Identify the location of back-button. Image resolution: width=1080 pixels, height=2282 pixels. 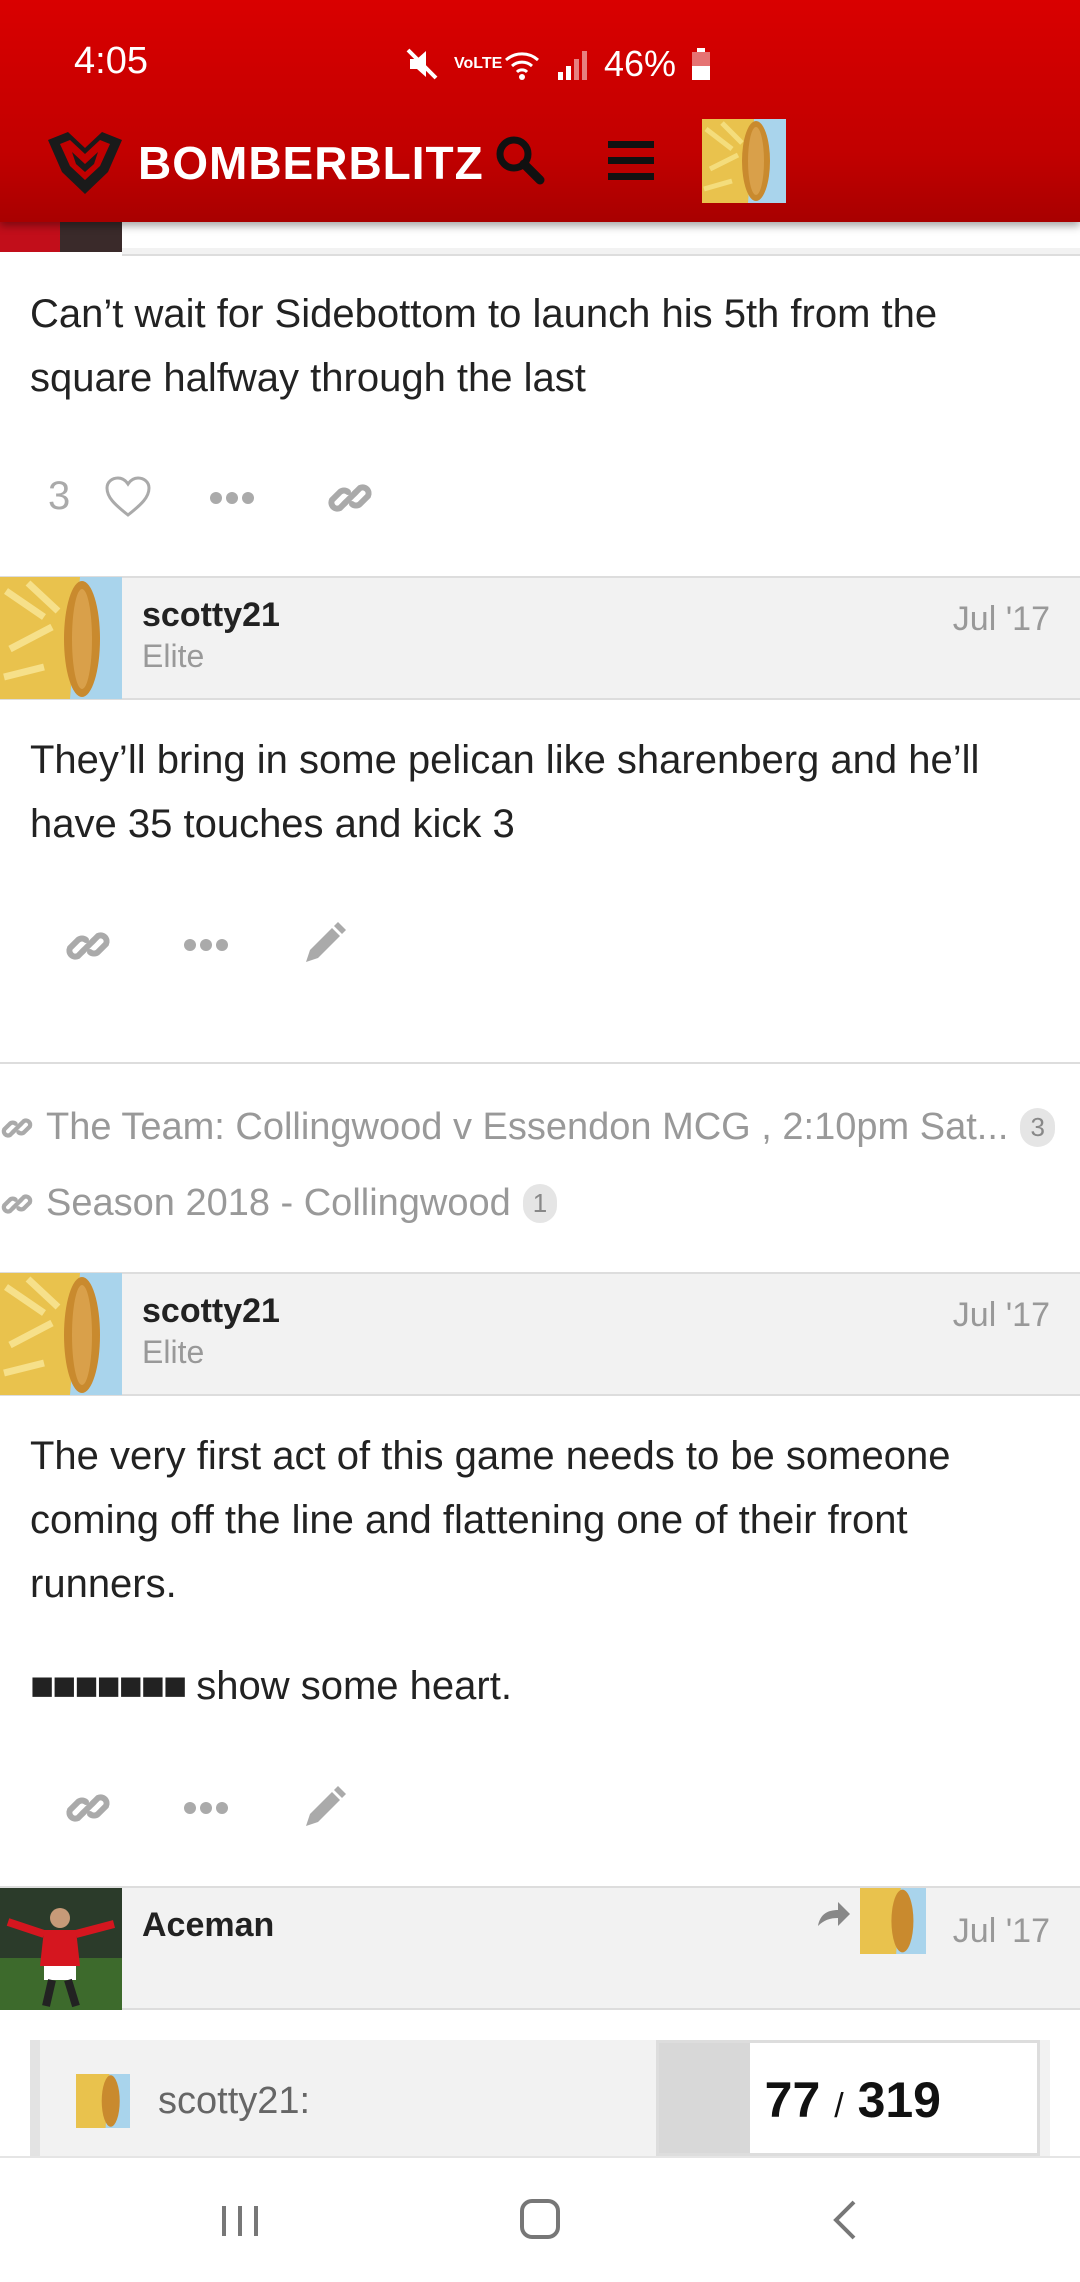
(846, 2220).